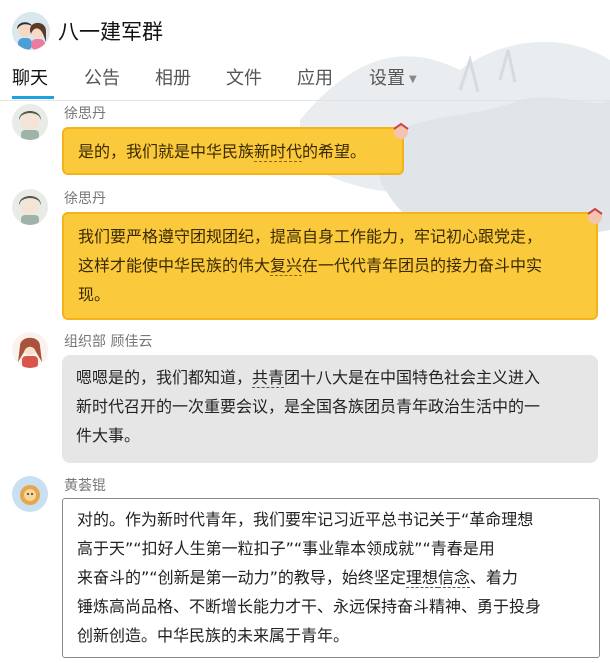 This screenshot has width=610, height=663. I want to click on couple-avatar-icon, so click(31, 31).